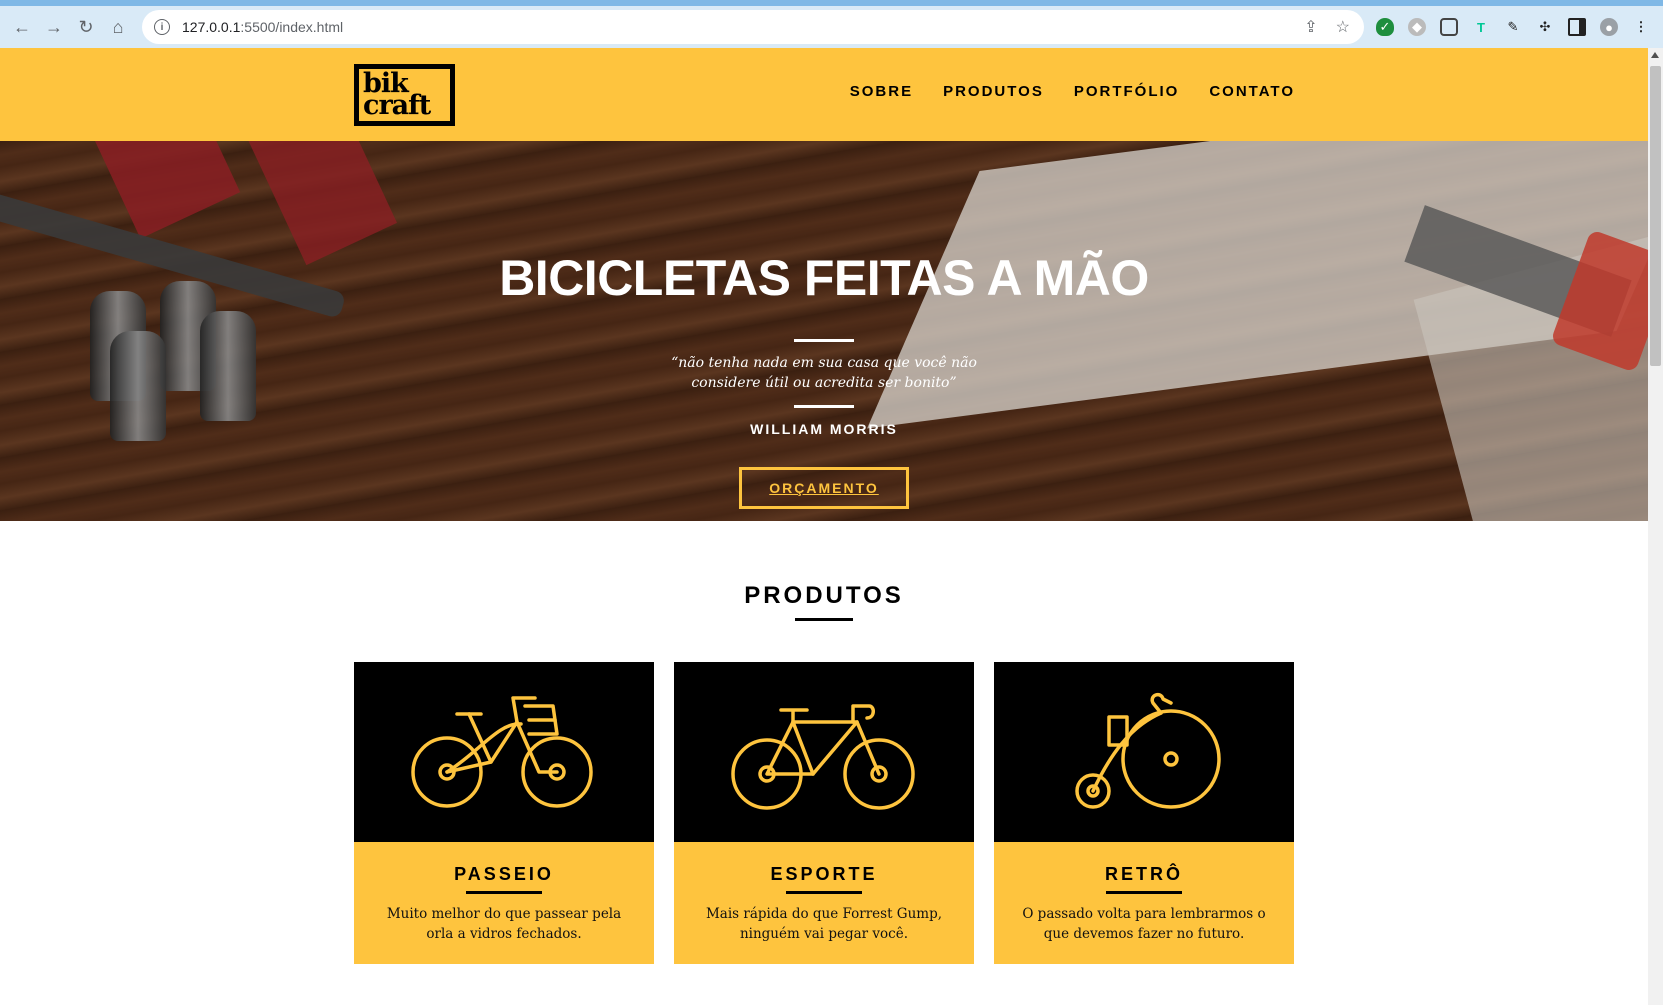  I want to click on page-scrollbar, so click(1655, 526).